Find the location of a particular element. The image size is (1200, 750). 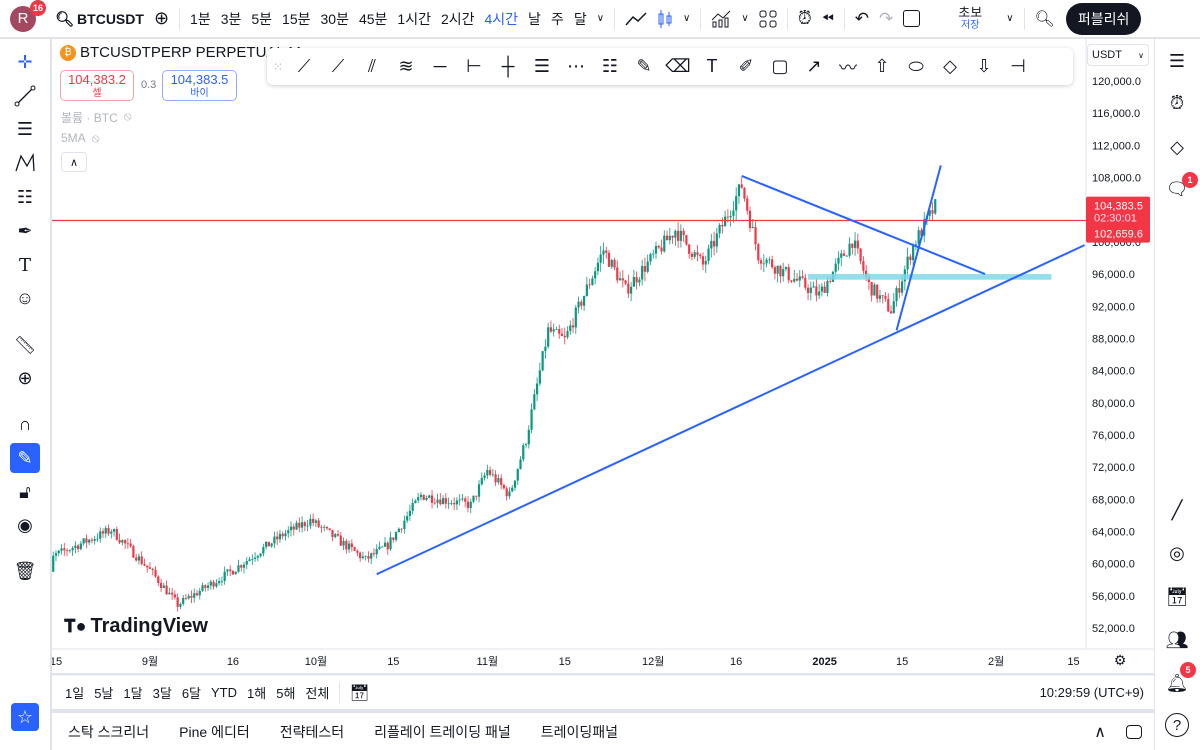

interval-11: 달 is located at coordinates (580, 18).